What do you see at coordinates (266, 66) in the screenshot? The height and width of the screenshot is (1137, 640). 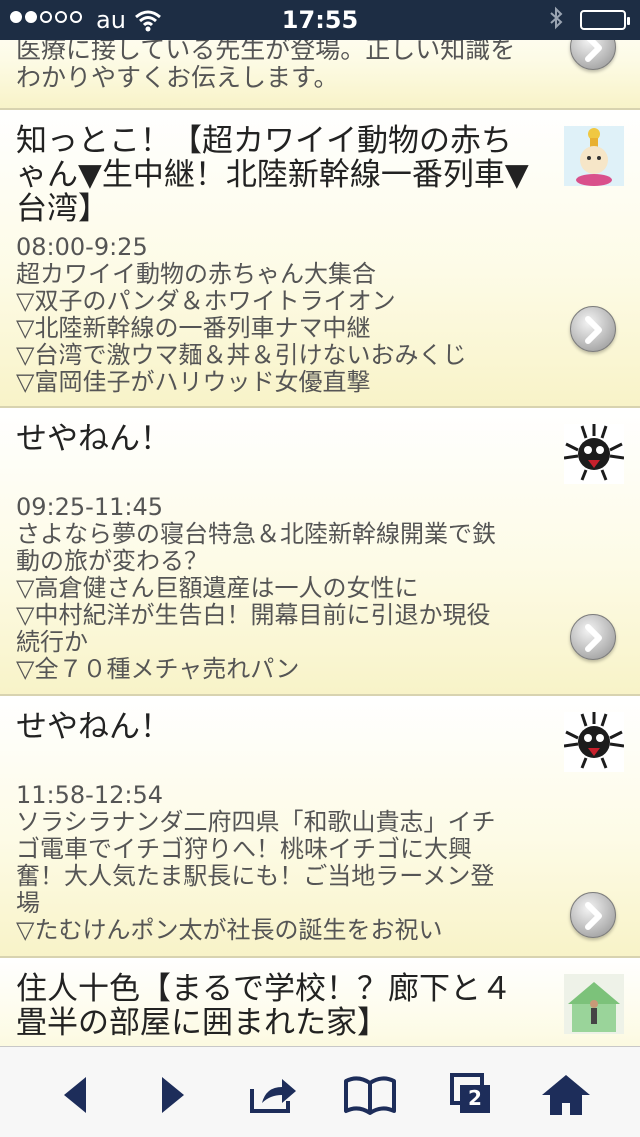 I see `program-description: 医療に接している先生が登場。正しい知識を わかりやすくお伝えします。` at bounding box center [266, 66].